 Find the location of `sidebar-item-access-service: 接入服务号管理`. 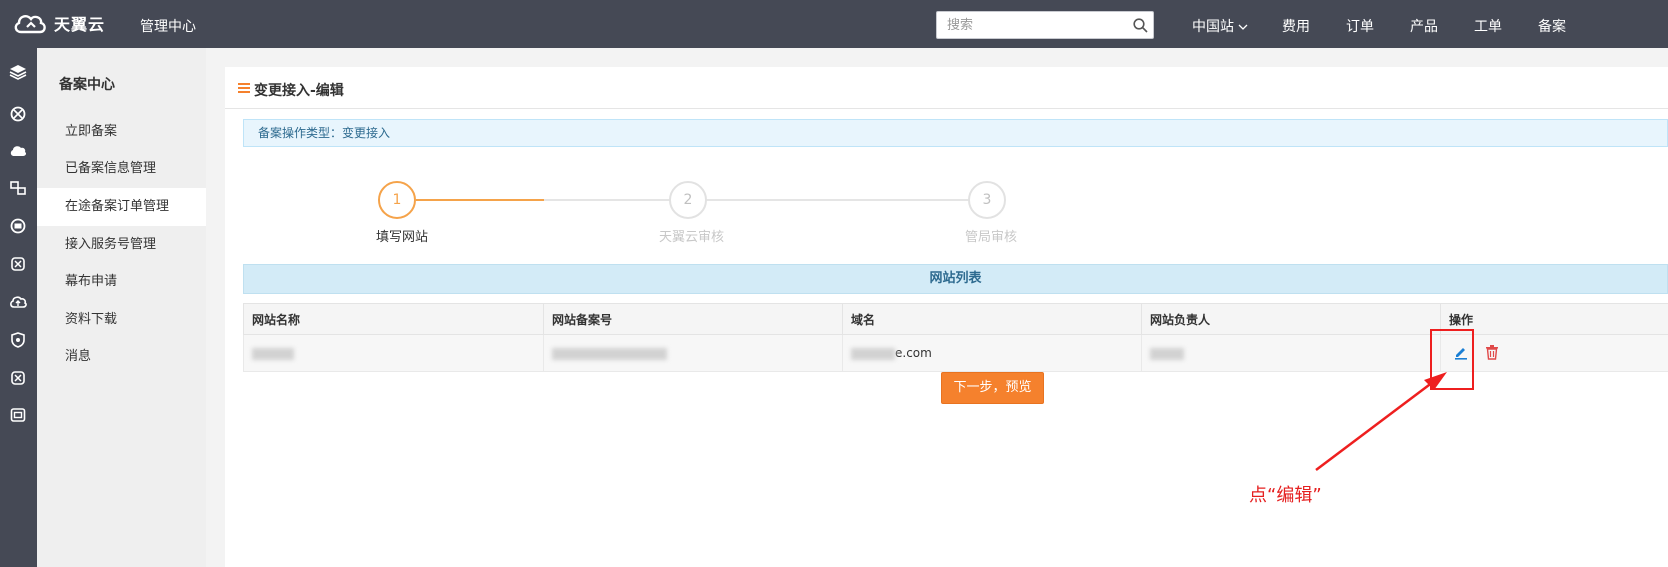

sidebar-item-access-service: 接入服务号管理 is located at coordinates (121, 245).